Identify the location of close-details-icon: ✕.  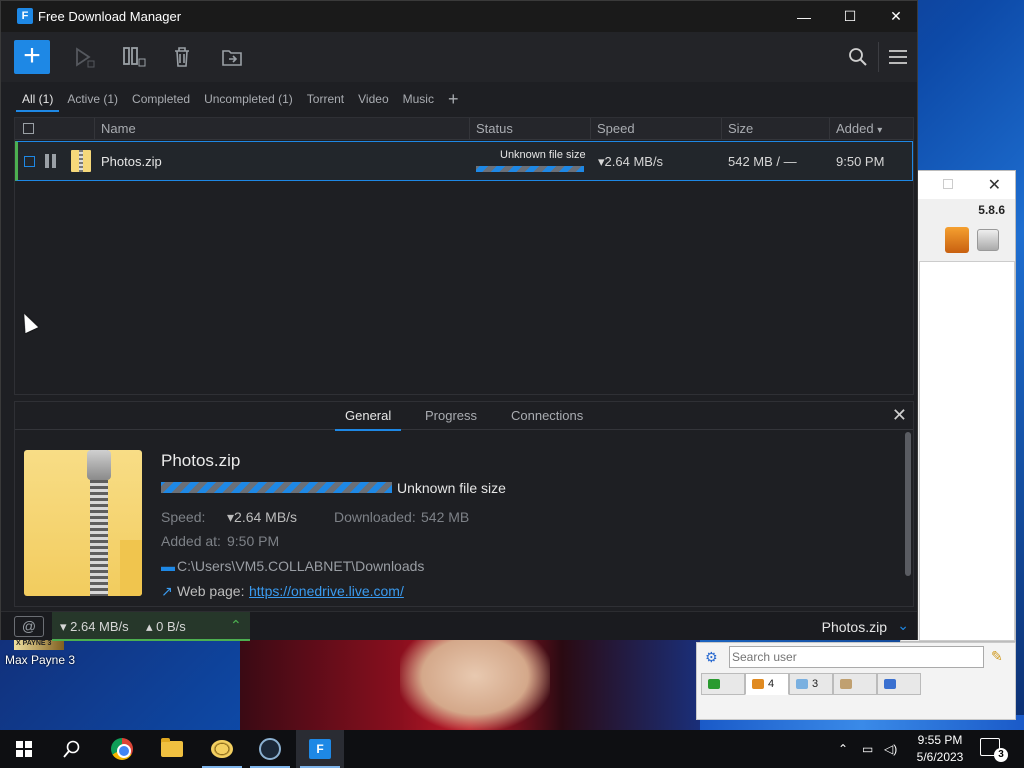
(899, 415).